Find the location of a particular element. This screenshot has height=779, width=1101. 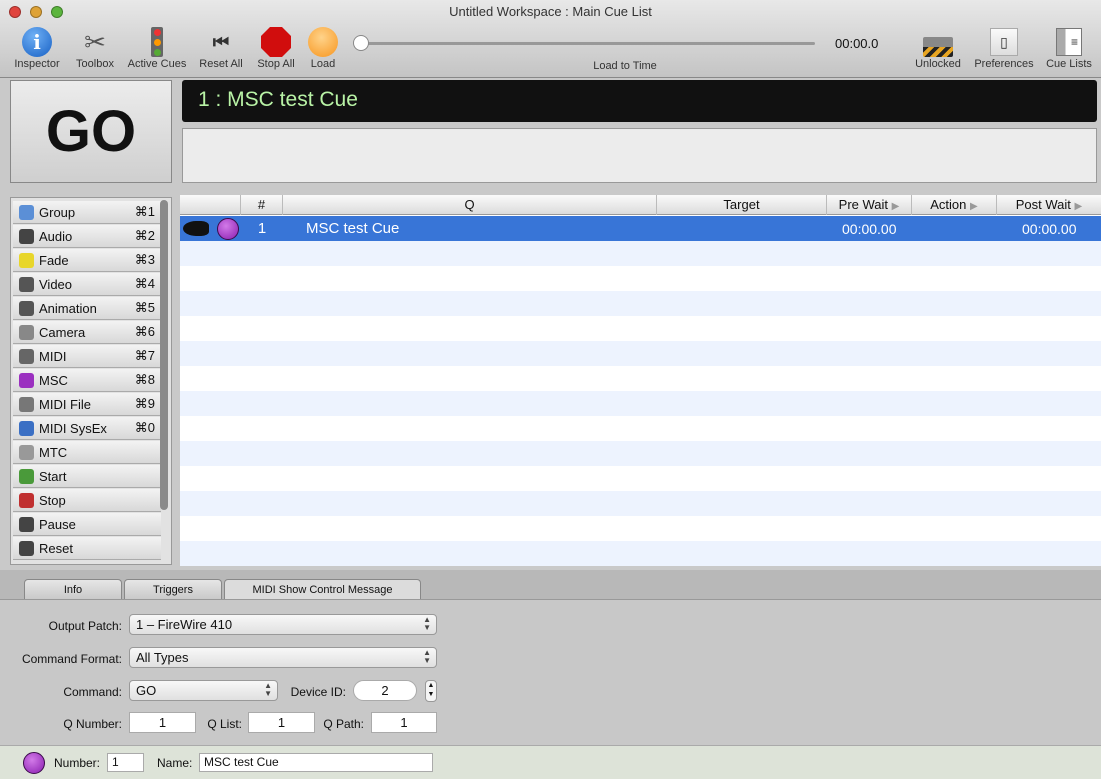

output-patch-select: 1 – FireWire 410 ▲ ▼ is located at coordinates (283, 624).